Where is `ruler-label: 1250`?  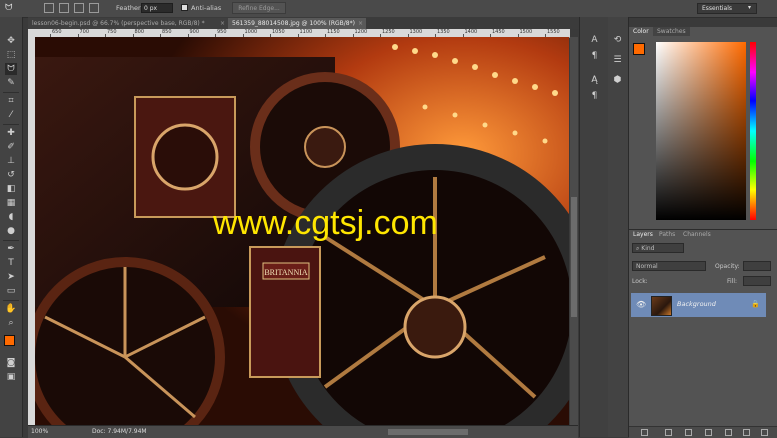
ruler-label: 1250 is located at coordinates (388, 32).